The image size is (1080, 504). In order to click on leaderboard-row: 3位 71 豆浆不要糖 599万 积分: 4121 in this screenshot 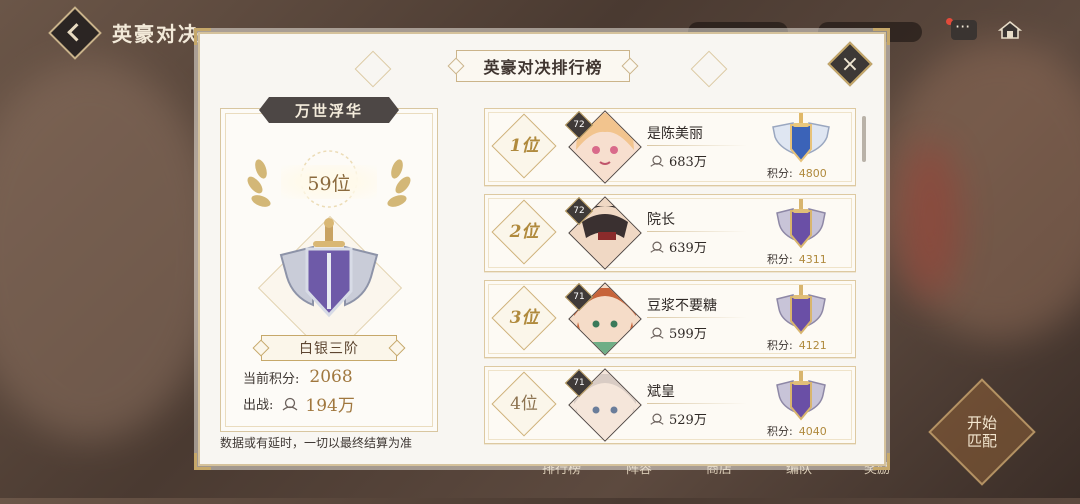, I will do `click(670, 319)`.